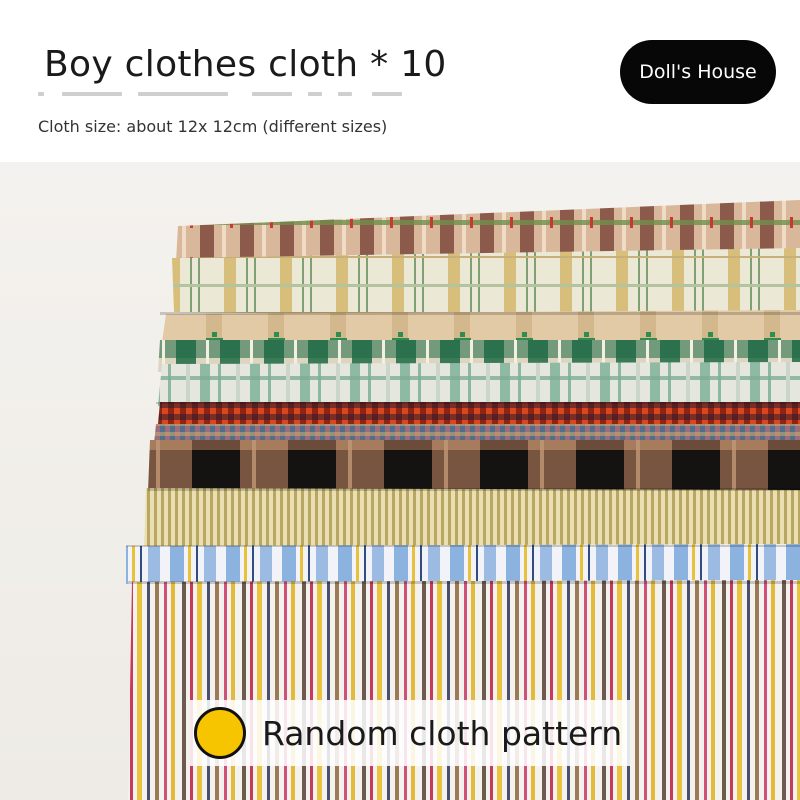 Image resolution: width=800 pixels, height=800 pixels. I want to click on swatch-cream-plaid, so click(486, 284).